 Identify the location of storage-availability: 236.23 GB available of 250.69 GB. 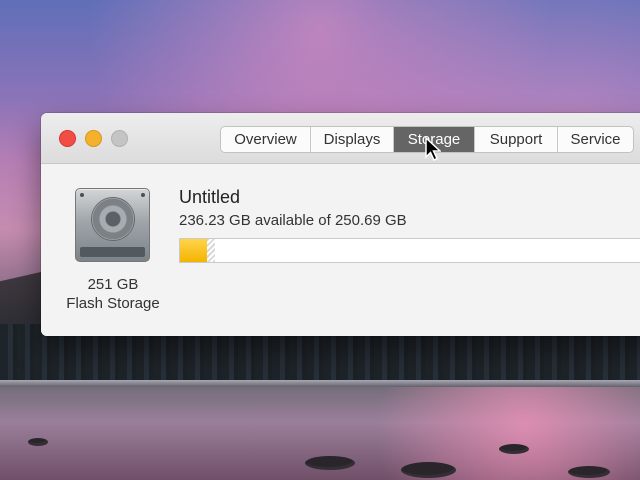
(293, 220).